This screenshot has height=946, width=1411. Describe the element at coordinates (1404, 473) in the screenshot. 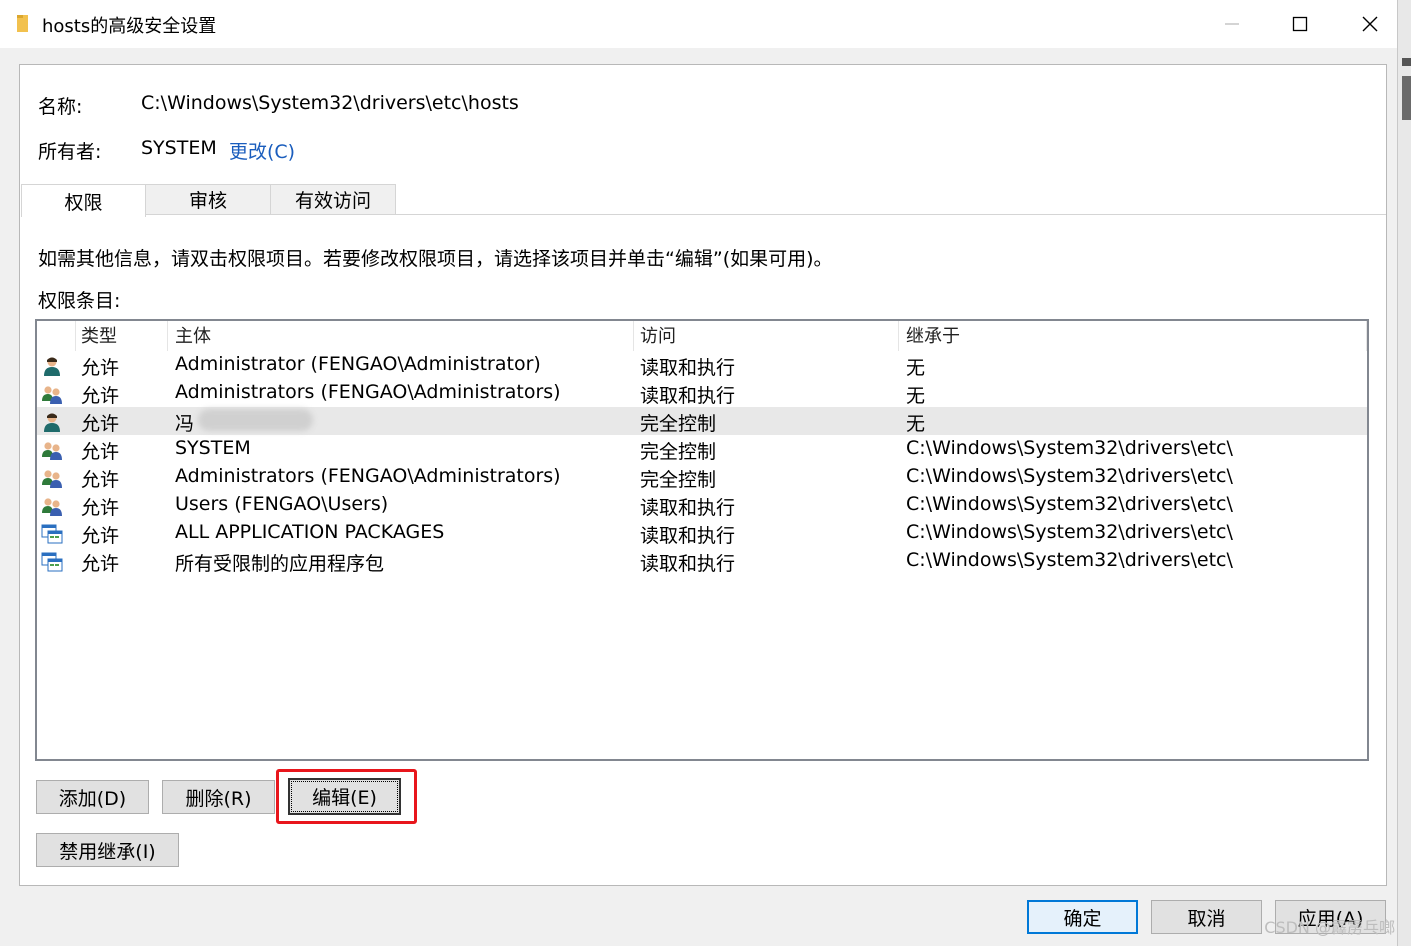

I see `background-window-edge` at that location.